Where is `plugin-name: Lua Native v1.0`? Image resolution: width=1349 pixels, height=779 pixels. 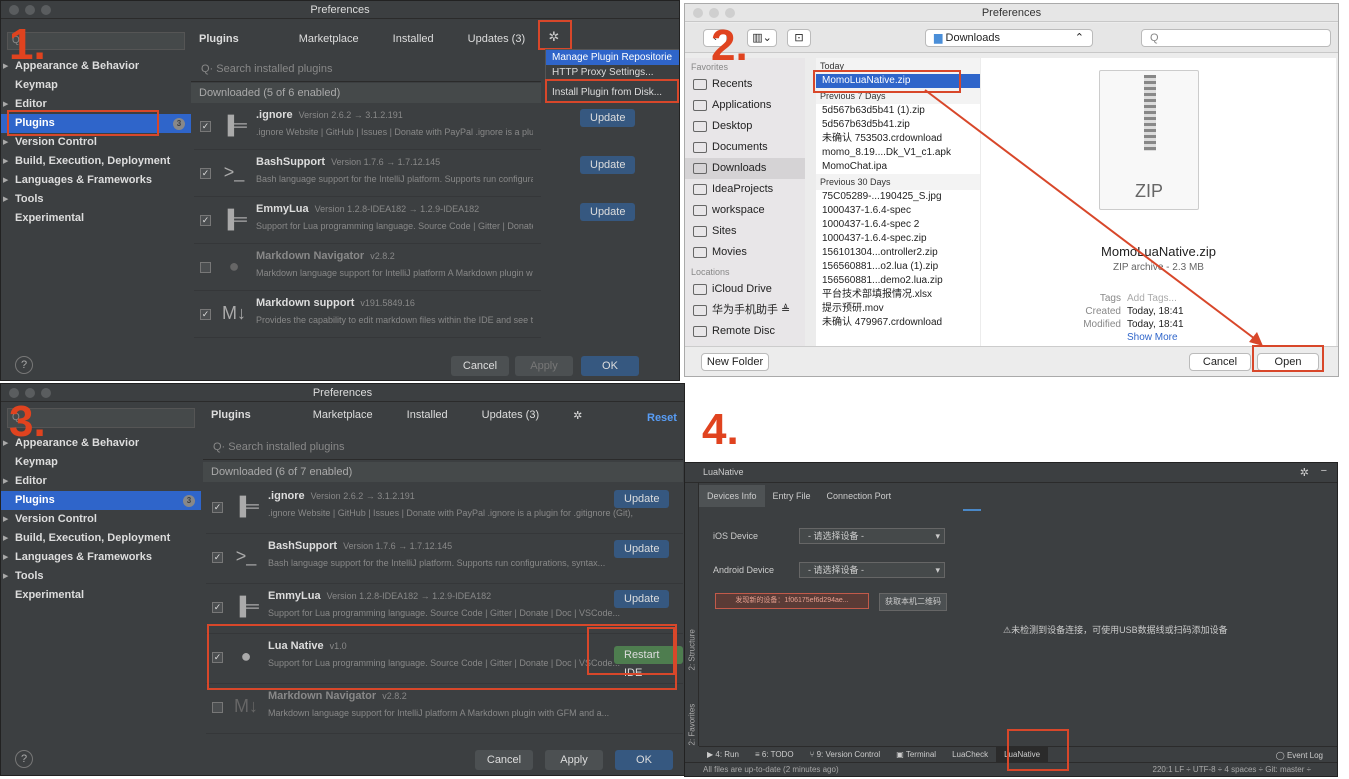 plugin-name: Lua Native v1.0 is located at coordinates (307, 646).